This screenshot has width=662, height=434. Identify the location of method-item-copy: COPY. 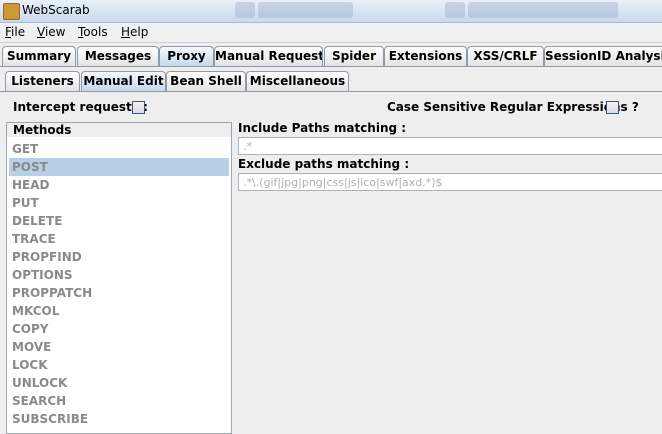
(119, 329).